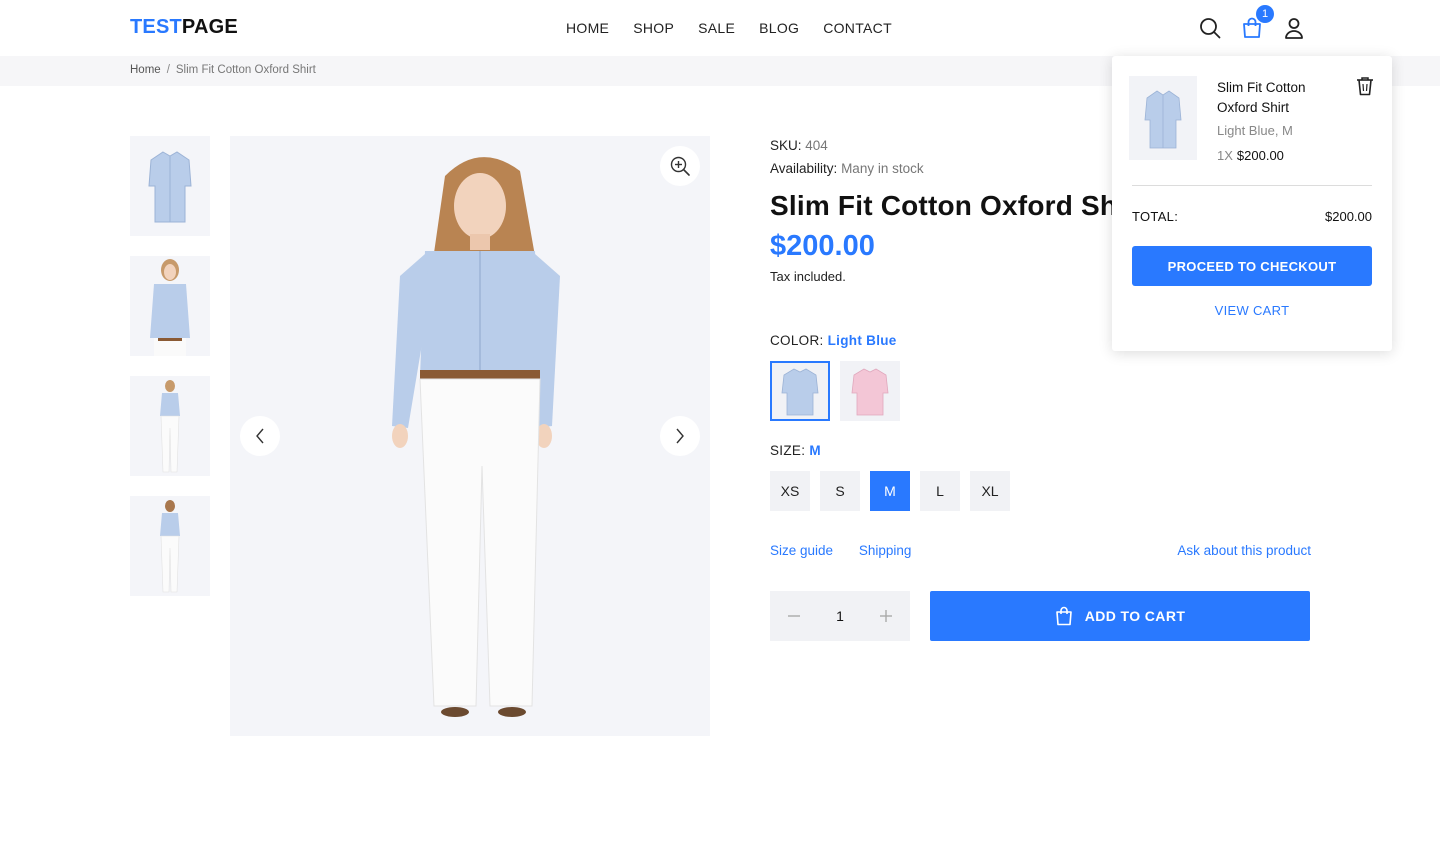 Image resolution: width=1440 pixels, height=860 pixels. What do you see at coordinates (1255, 130) in the screenshot?
I see `mini-cart-item-variant: Light Blue, M` at bounding box center [1255, 130].